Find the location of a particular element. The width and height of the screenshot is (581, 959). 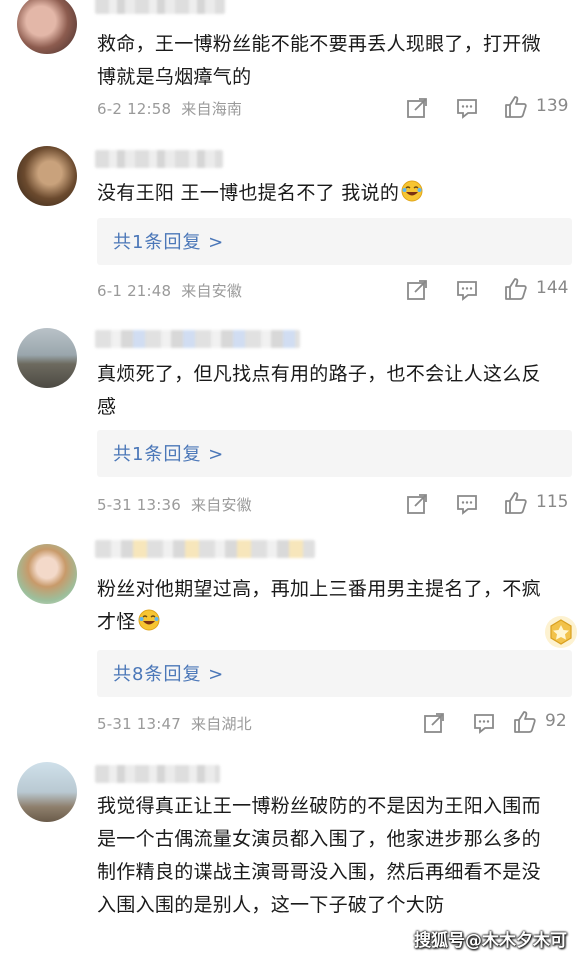

view-replies-link: 共8条回复 > is located at coordinates (168, 673).